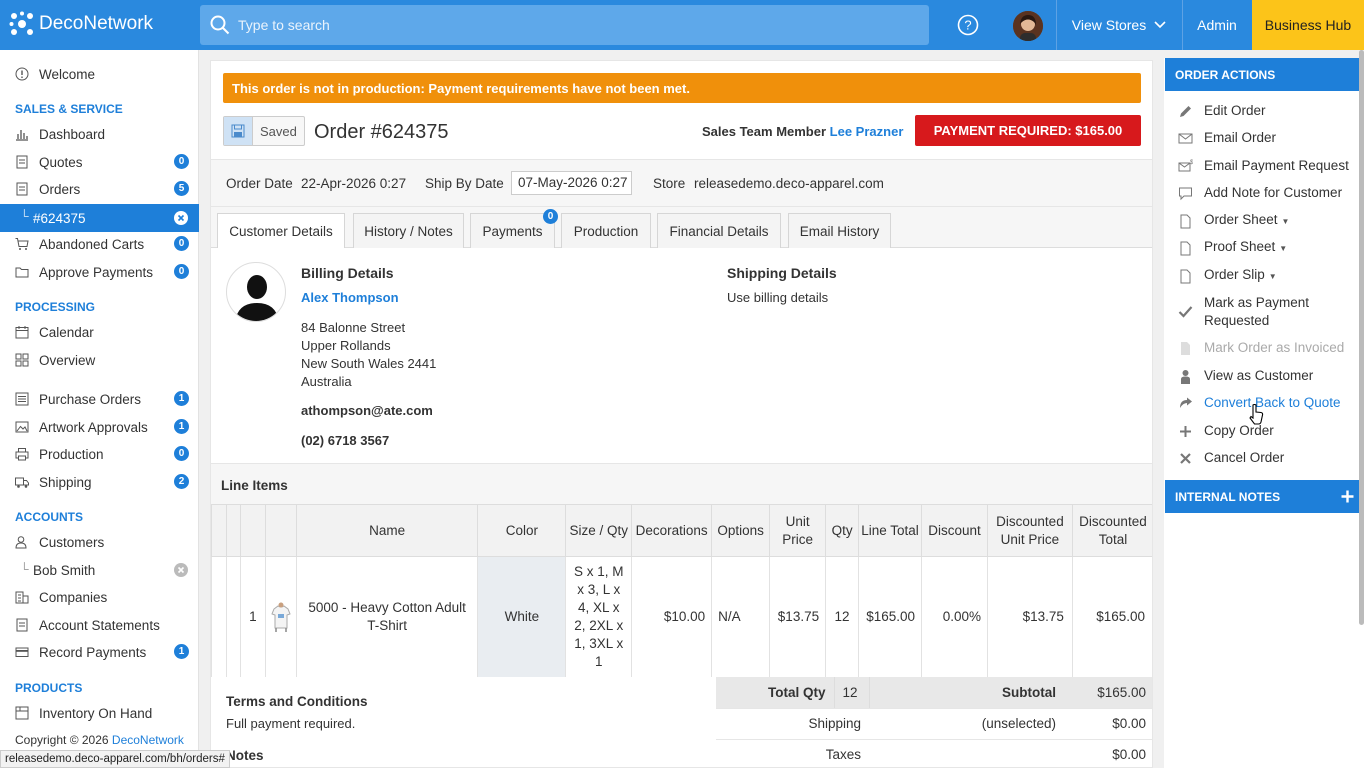 This screenshot has height=768, width=1364. Describe the element at coordinates (1274, 347) in the screenshot. I see `action-label: Mark Order as Invoiced` at that location.